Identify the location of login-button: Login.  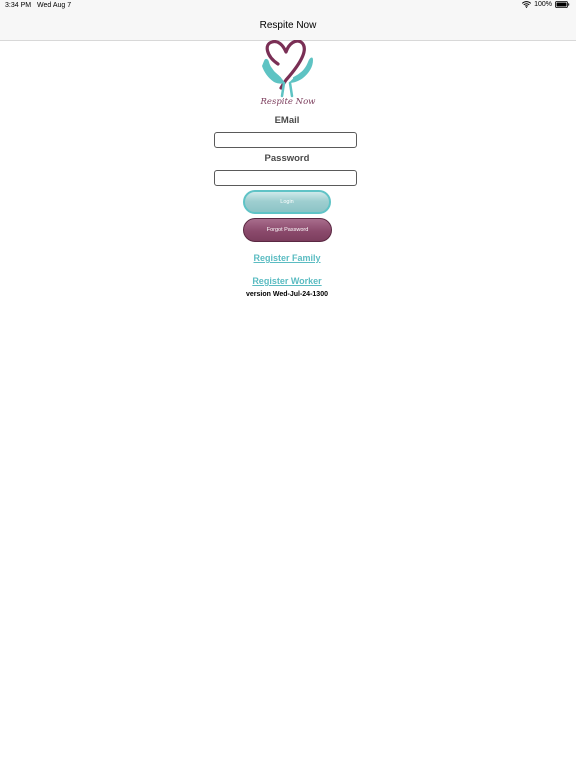
(287, 202).